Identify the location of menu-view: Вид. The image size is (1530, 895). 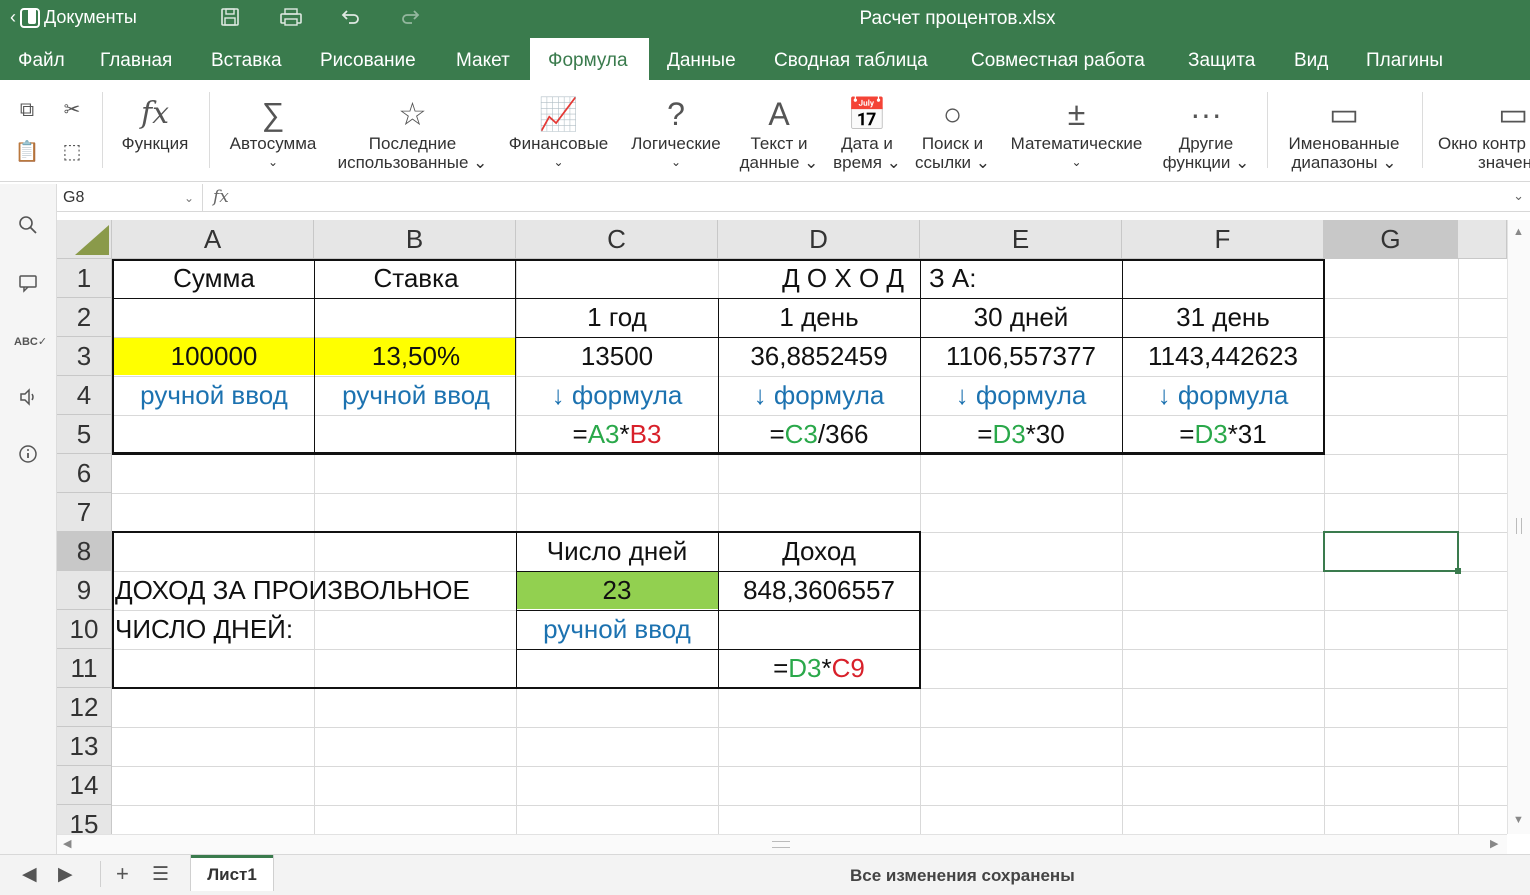
(1311, 59).